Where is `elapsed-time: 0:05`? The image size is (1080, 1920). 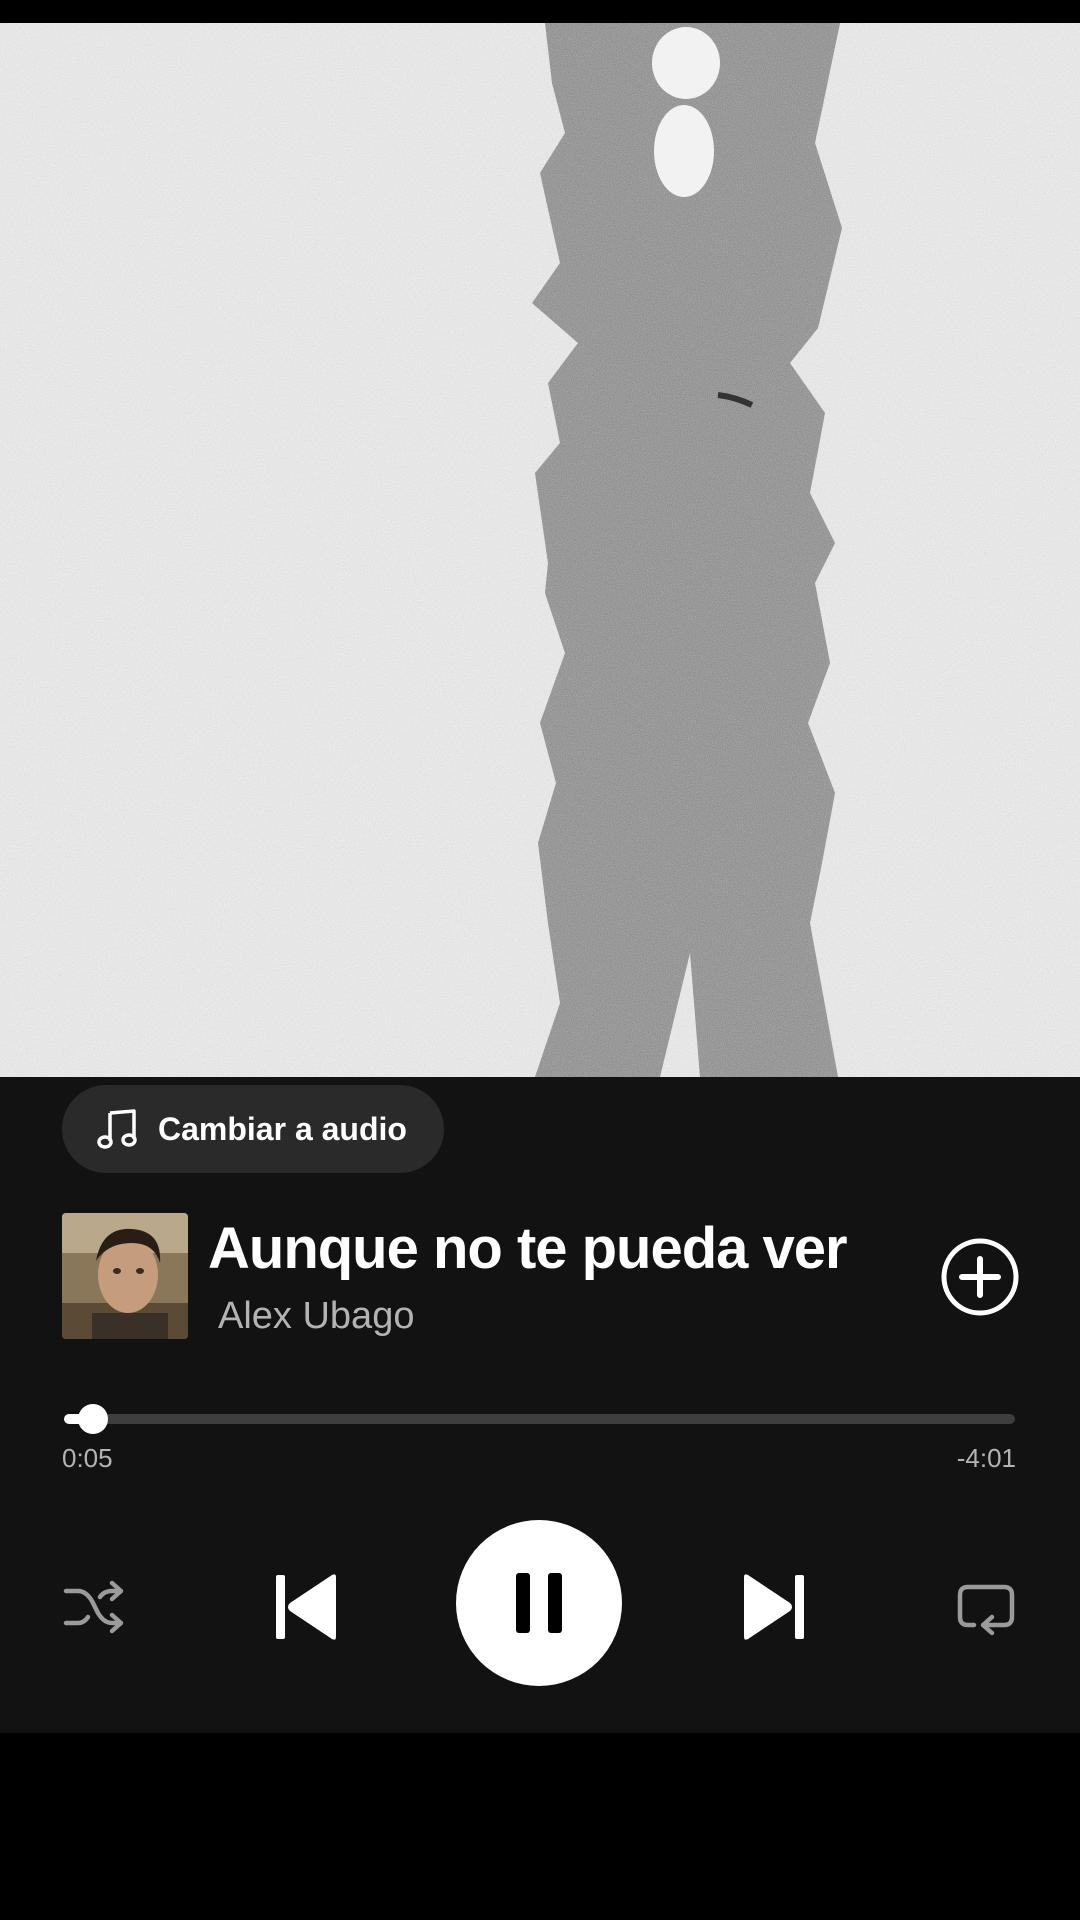 elapsed-time: 0:05 is located at coordinates (87, 1458).